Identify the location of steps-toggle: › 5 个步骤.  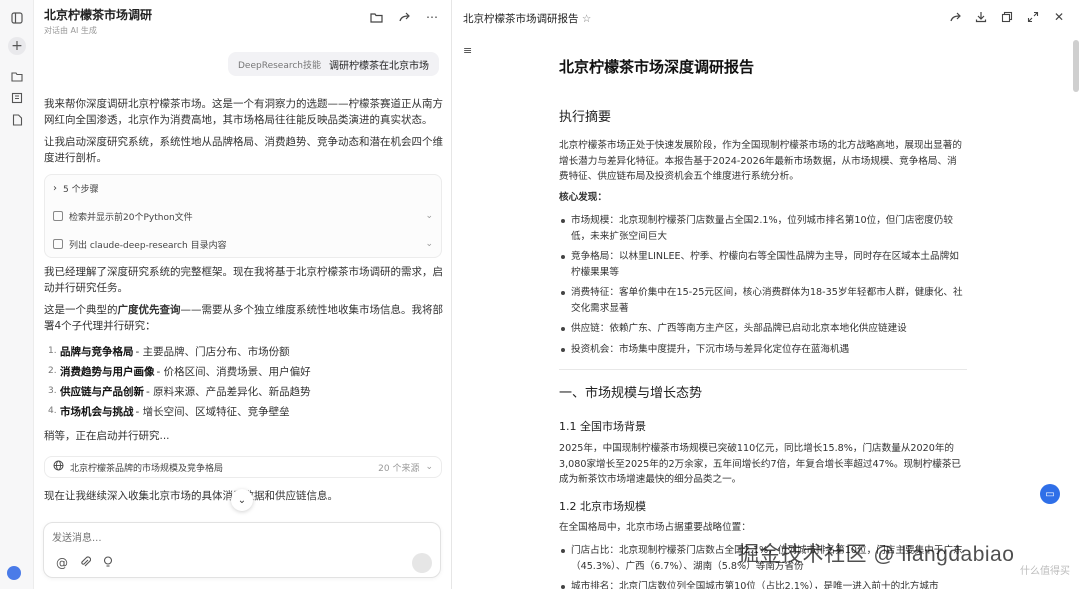
(243, 188).